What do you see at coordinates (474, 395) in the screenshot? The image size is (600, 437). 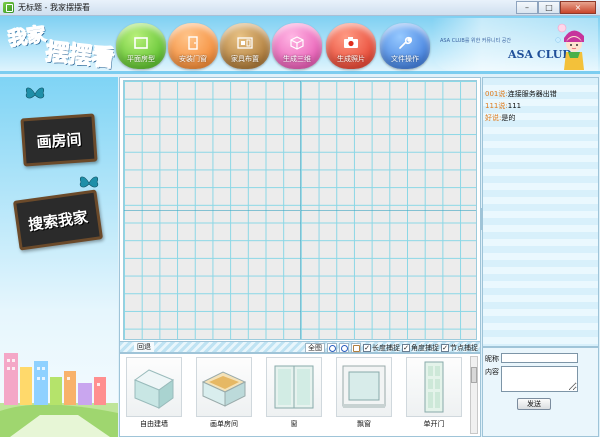 I see `palette-scrollbar` at bounding box center [474, 395].